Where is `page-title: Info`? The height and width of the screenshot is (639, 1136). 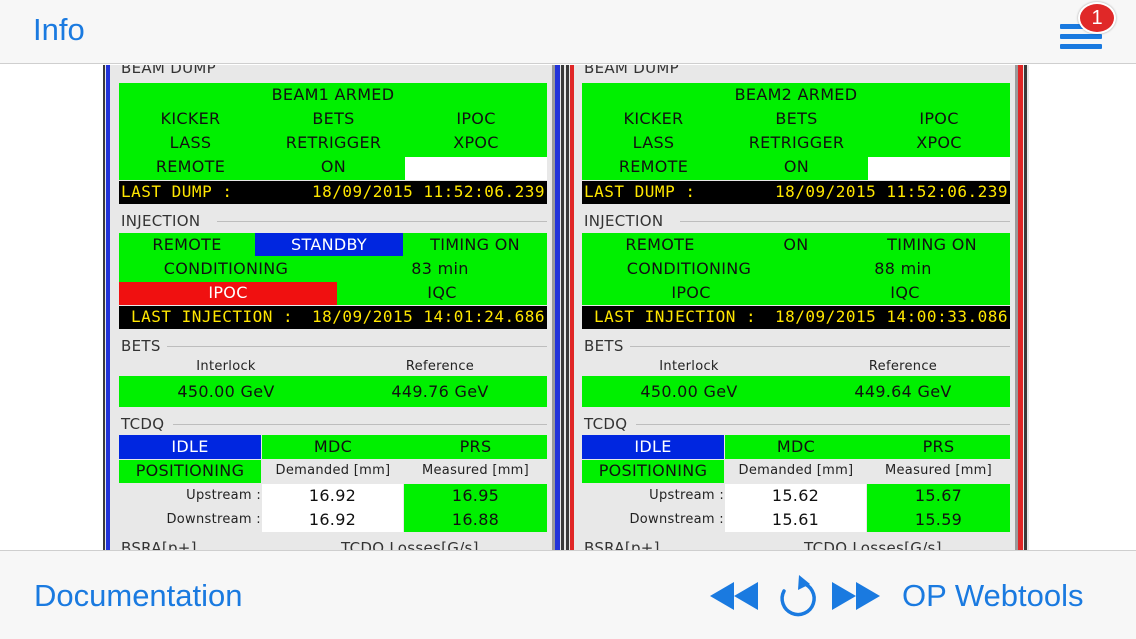 page-title: Info is located at coordinates (59, 29).